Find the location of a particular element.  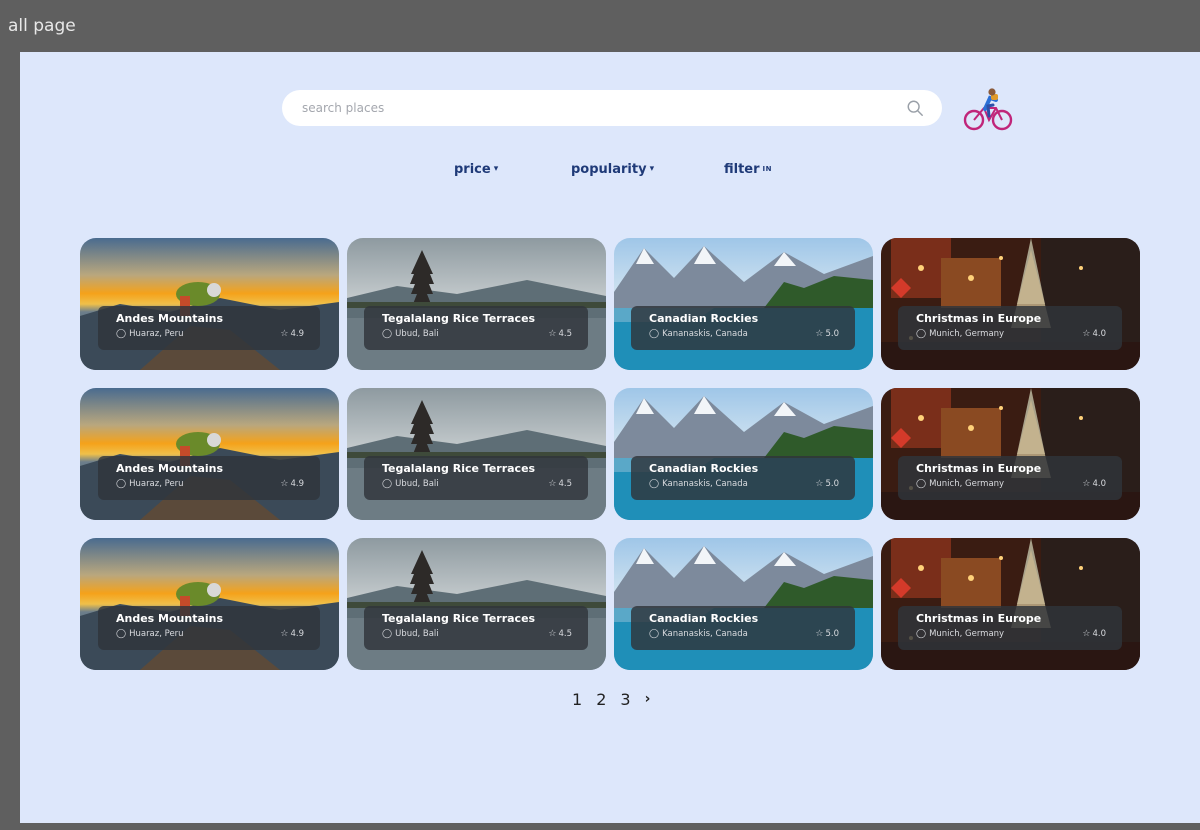

cyclist-icon is located at coordinates (988, 109).